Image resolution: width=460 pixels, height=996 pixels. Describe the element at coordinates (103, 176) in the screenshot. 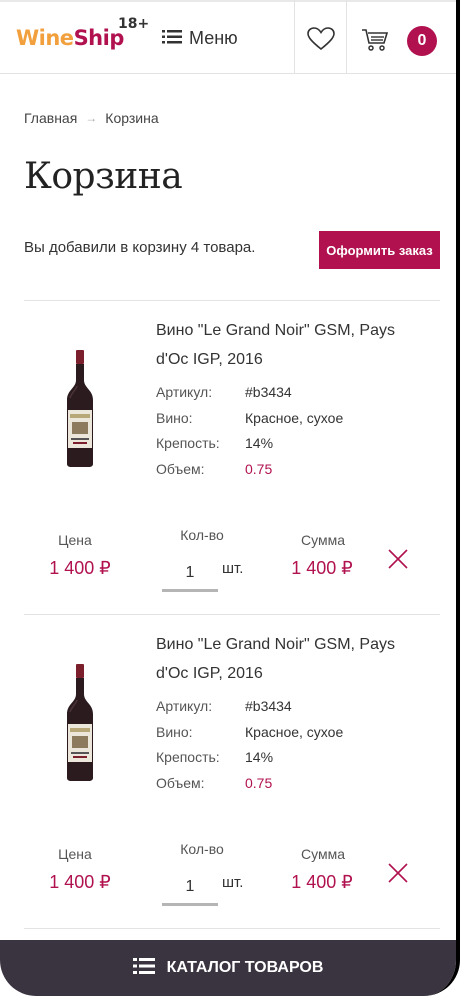

I see `page-title: Корзина` at that location.